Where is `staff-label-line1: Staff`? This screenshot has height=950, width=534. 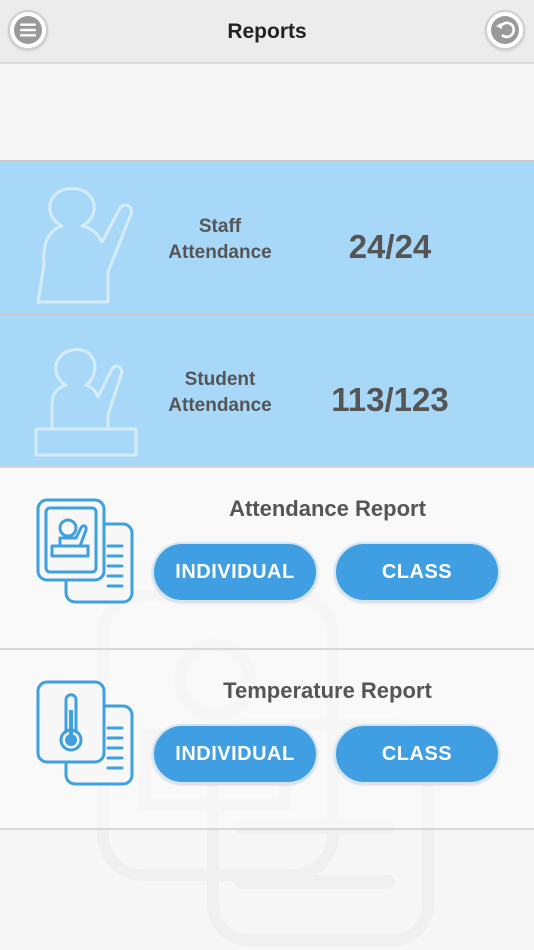
staff-label-line1: Staff is located at coordinates (220, 226).